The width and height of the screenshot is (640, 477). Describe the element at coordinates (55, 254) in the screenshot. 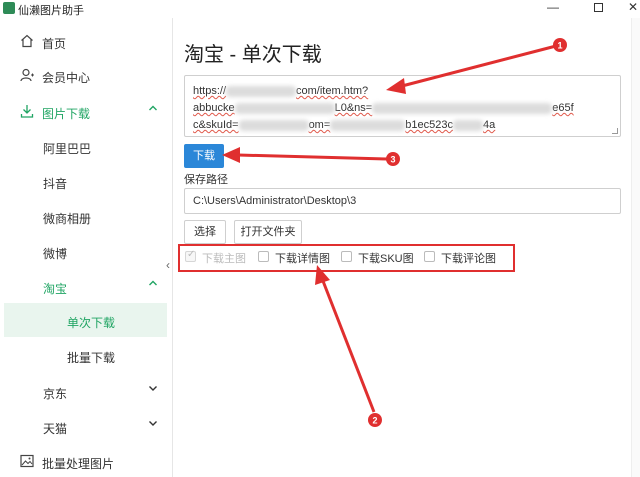

I see `sidebar-item-label: 微博` at that location.